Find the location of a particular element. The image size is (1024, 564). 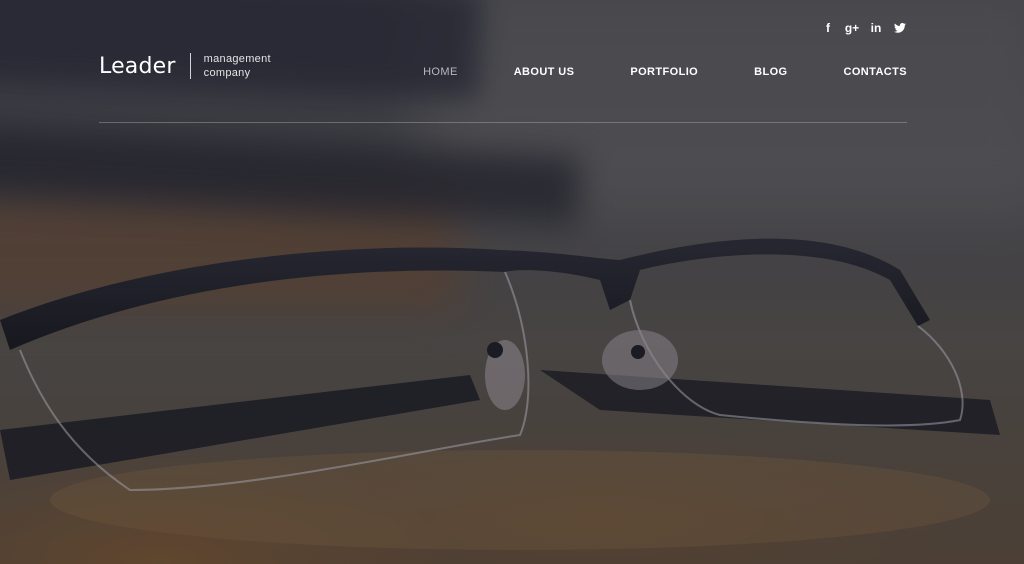

header-divider-line is located at coordinates (503, 122).